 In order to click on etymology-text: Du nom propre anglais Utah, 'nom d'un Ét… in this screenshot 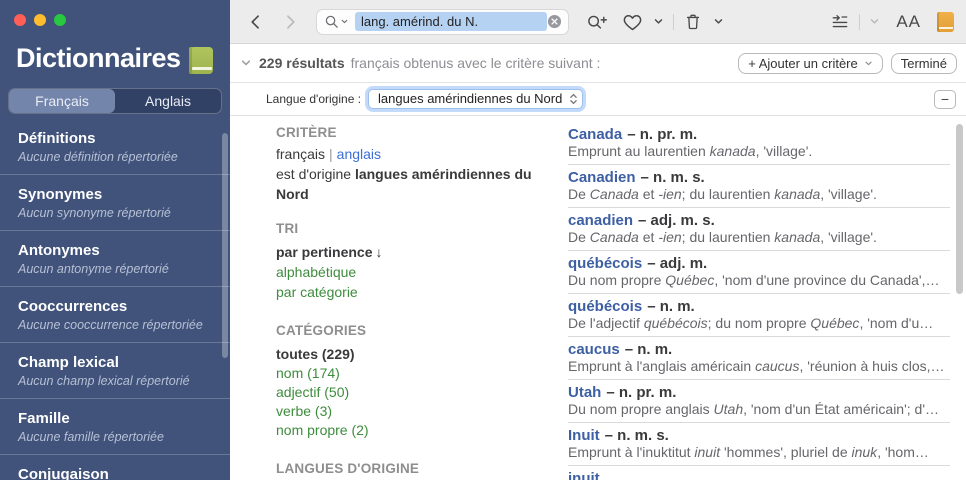, I will do `click(753, 409)`.